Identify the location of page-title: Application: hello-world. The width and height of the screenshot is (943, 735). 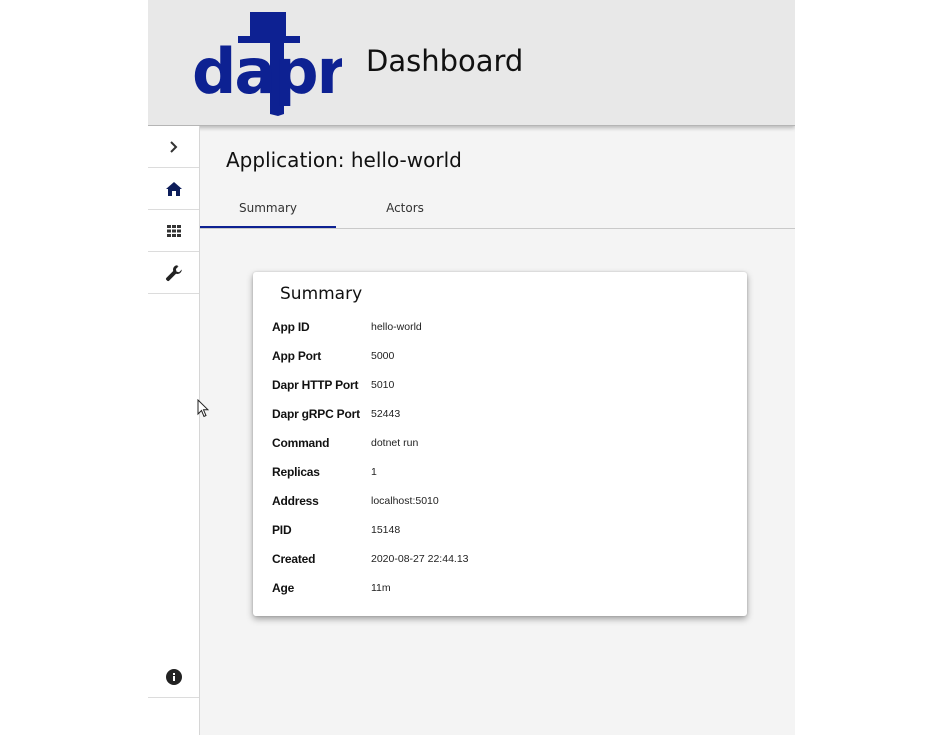
(344, 160).